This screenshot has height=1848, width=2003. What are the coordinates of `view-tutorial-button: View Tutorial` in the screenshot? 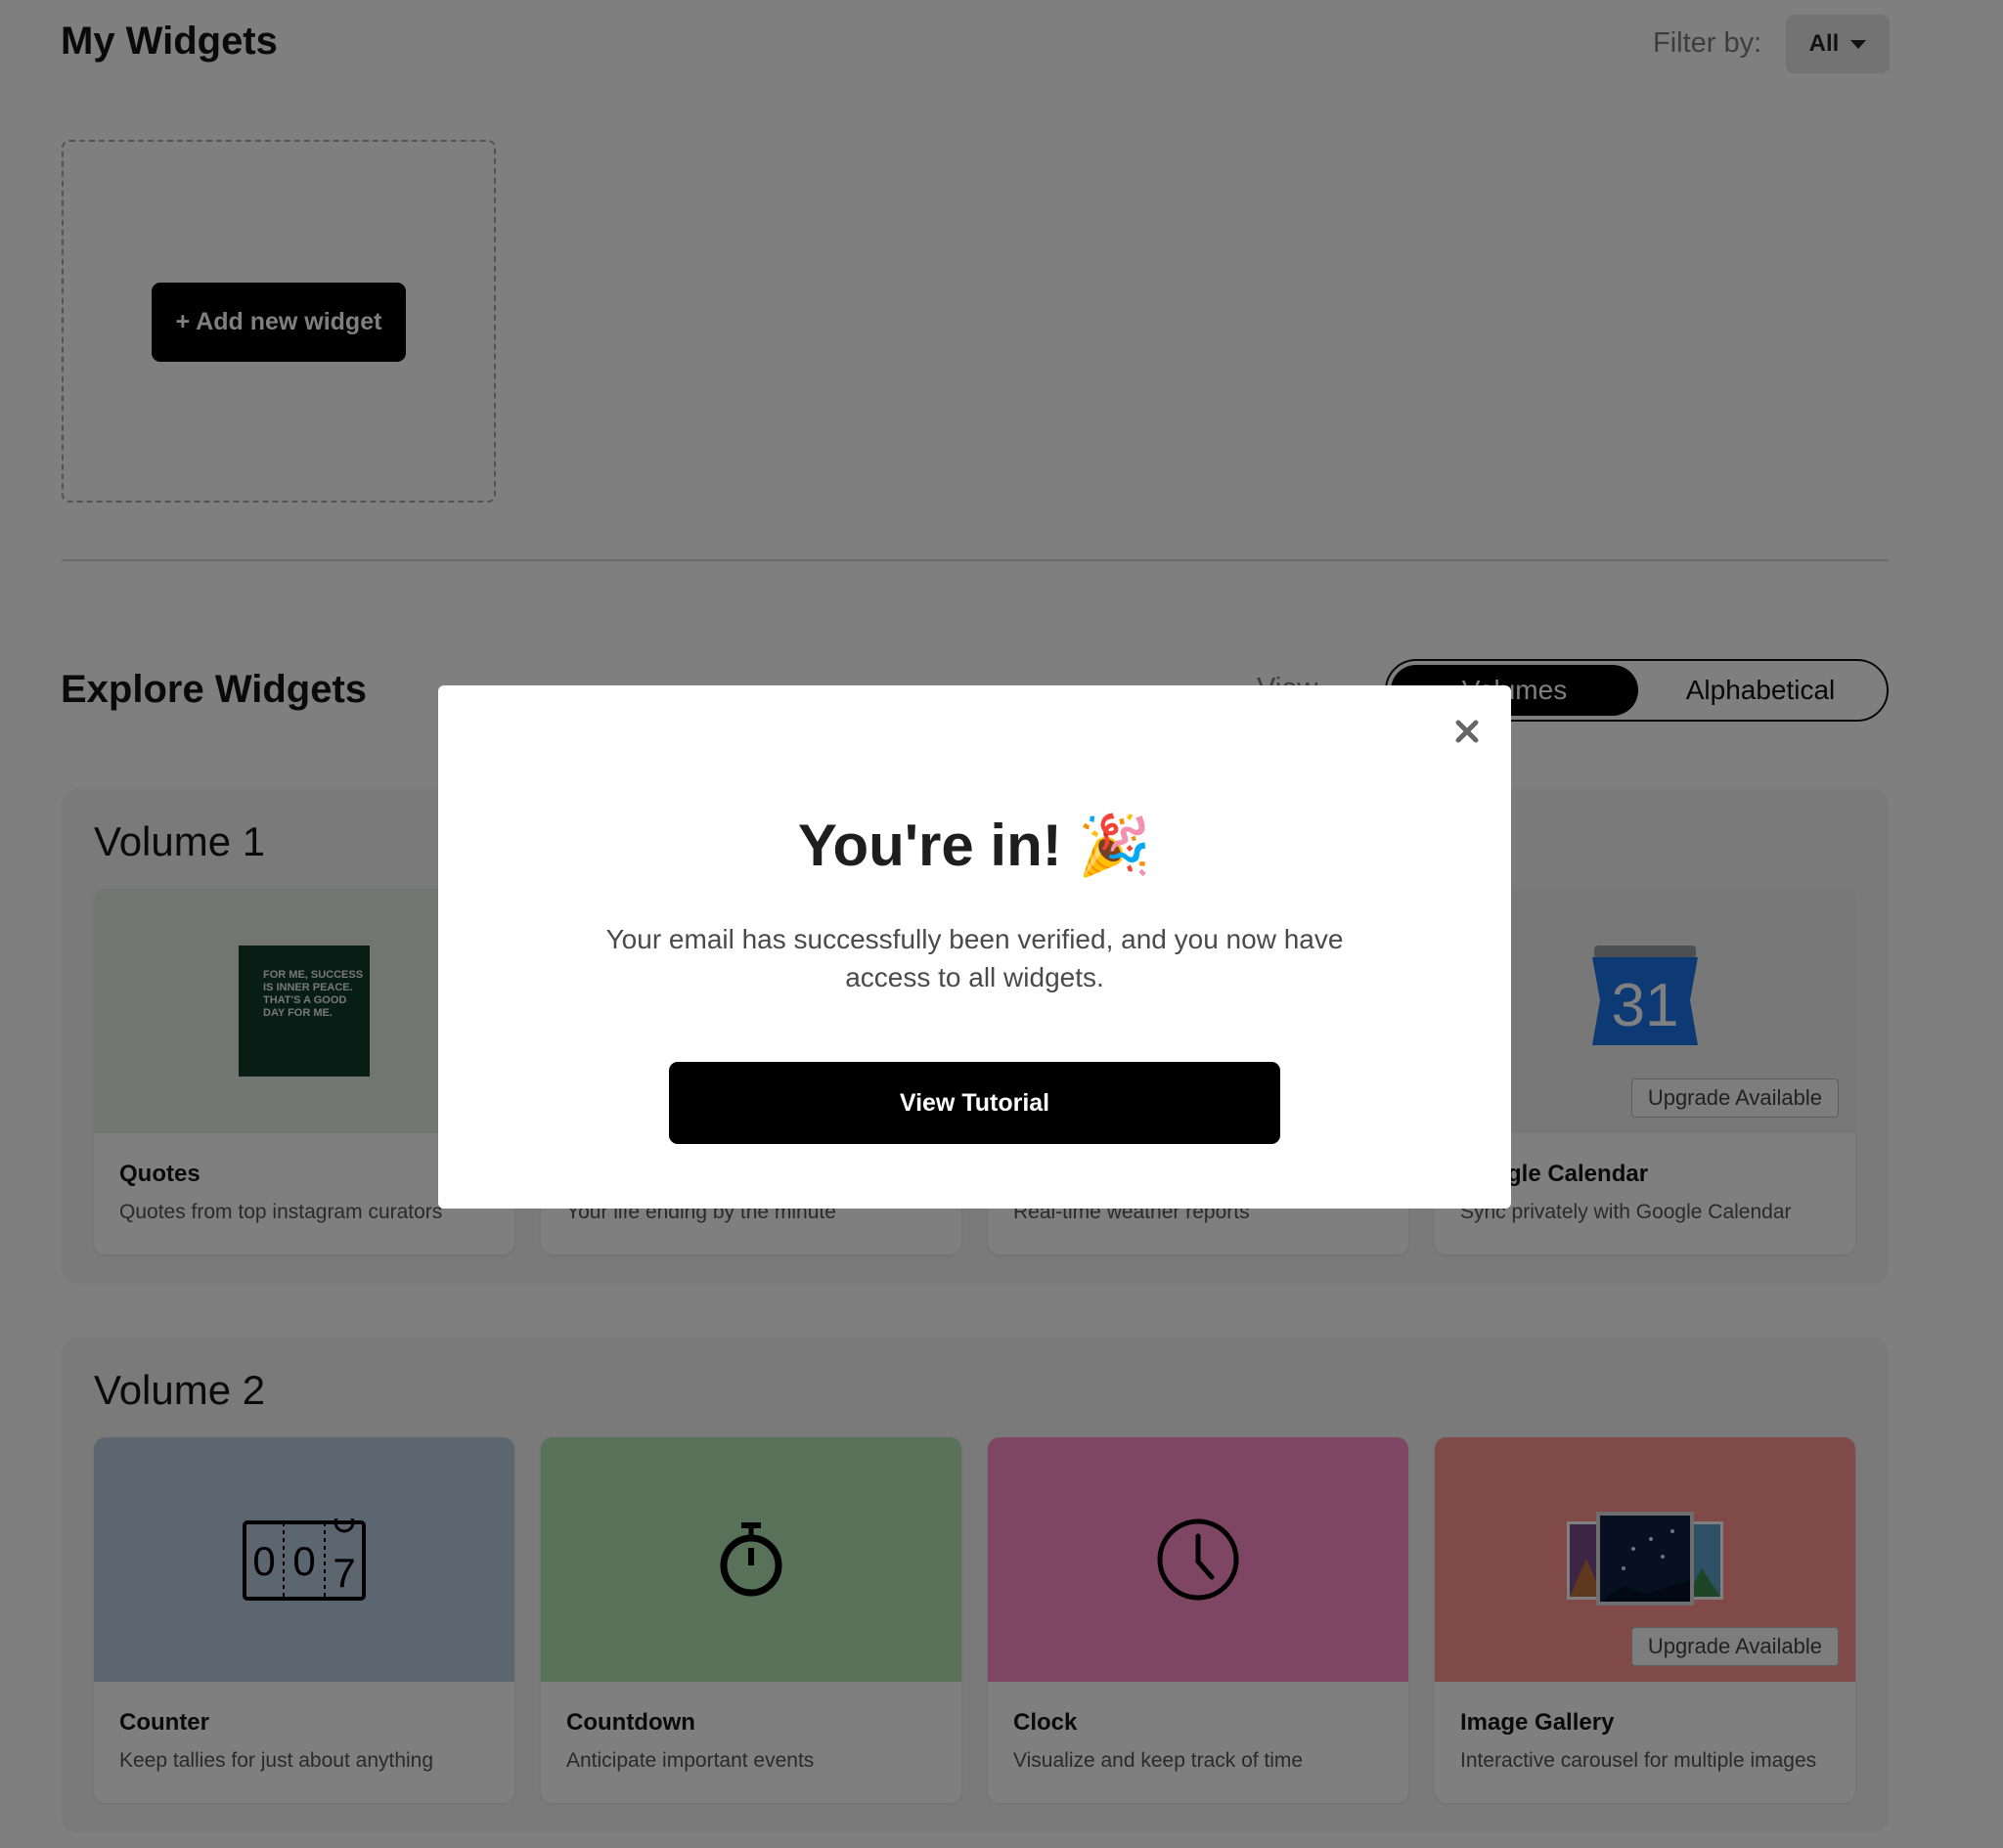 It's located at (975, 1103).